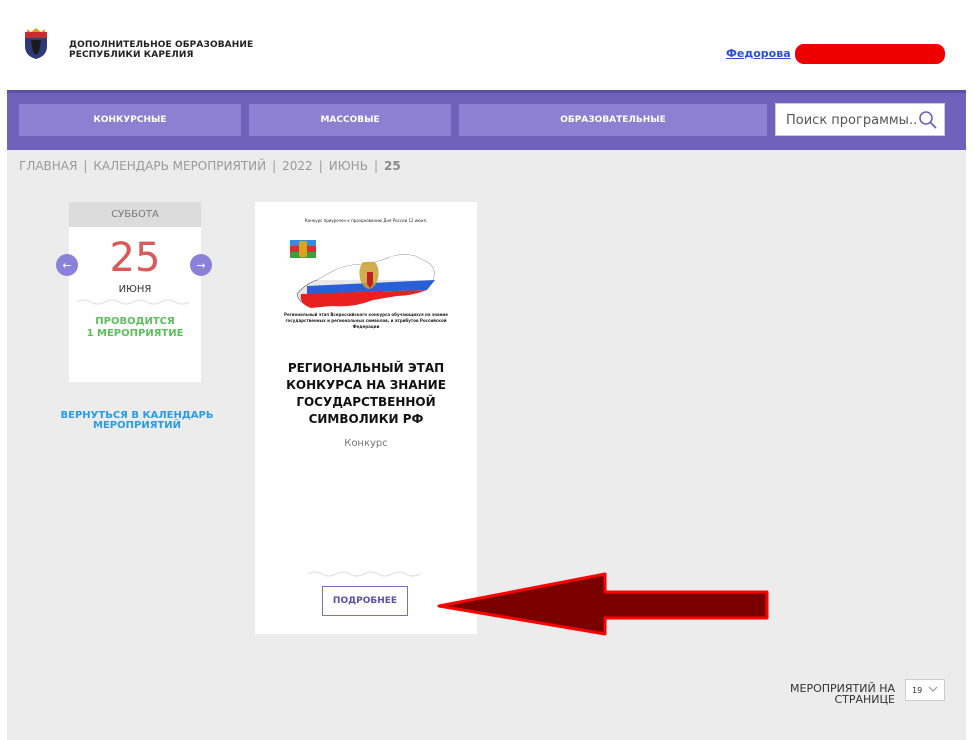 This screenshot has height=740, width=975. What do you see at coordinates (135, 333) in the screenshot?
I see `events-count-line2: 1 МЕРОПРИЯТИЕ` at bounding box center [135, 333].